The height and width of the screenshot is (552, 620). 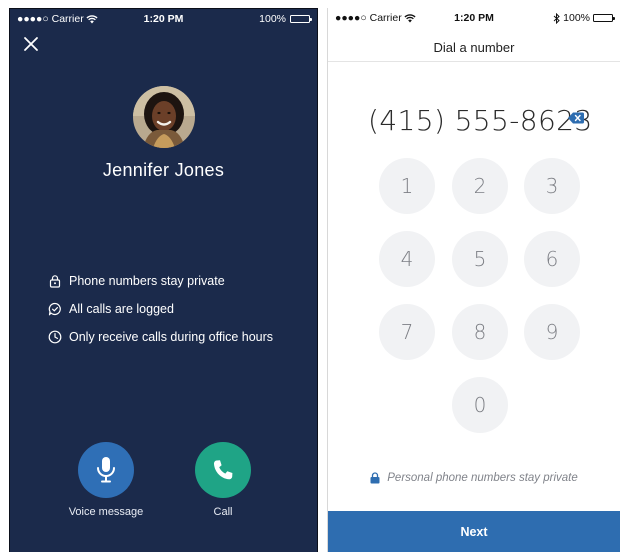 I want to click on feature-item: Phone numbers stay private, so click(x=160, y=281).